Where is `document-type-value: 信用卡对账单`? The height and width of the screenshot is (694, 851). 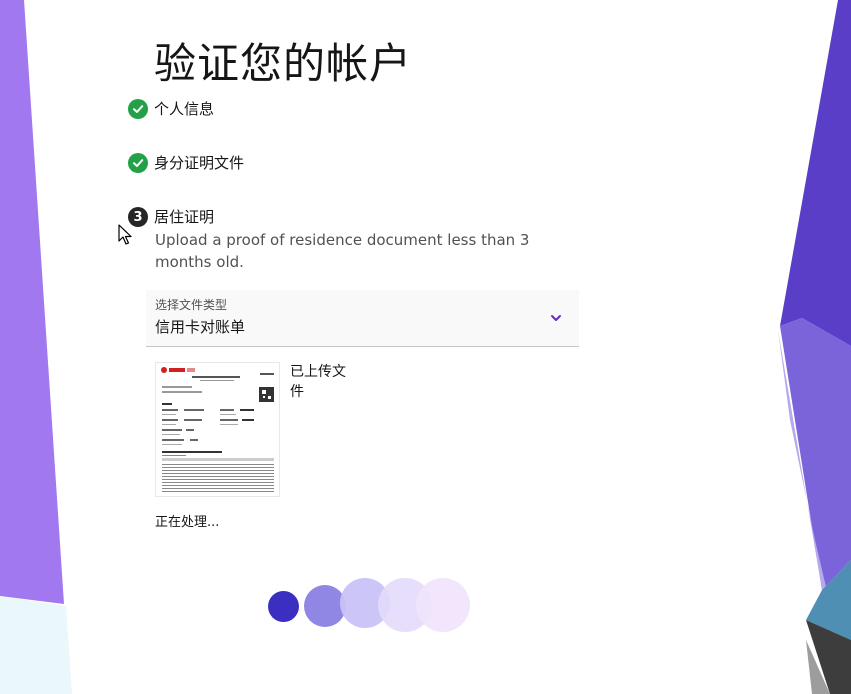
document-type-value: 信用卡对账单 is located at coordinates (200, 327).